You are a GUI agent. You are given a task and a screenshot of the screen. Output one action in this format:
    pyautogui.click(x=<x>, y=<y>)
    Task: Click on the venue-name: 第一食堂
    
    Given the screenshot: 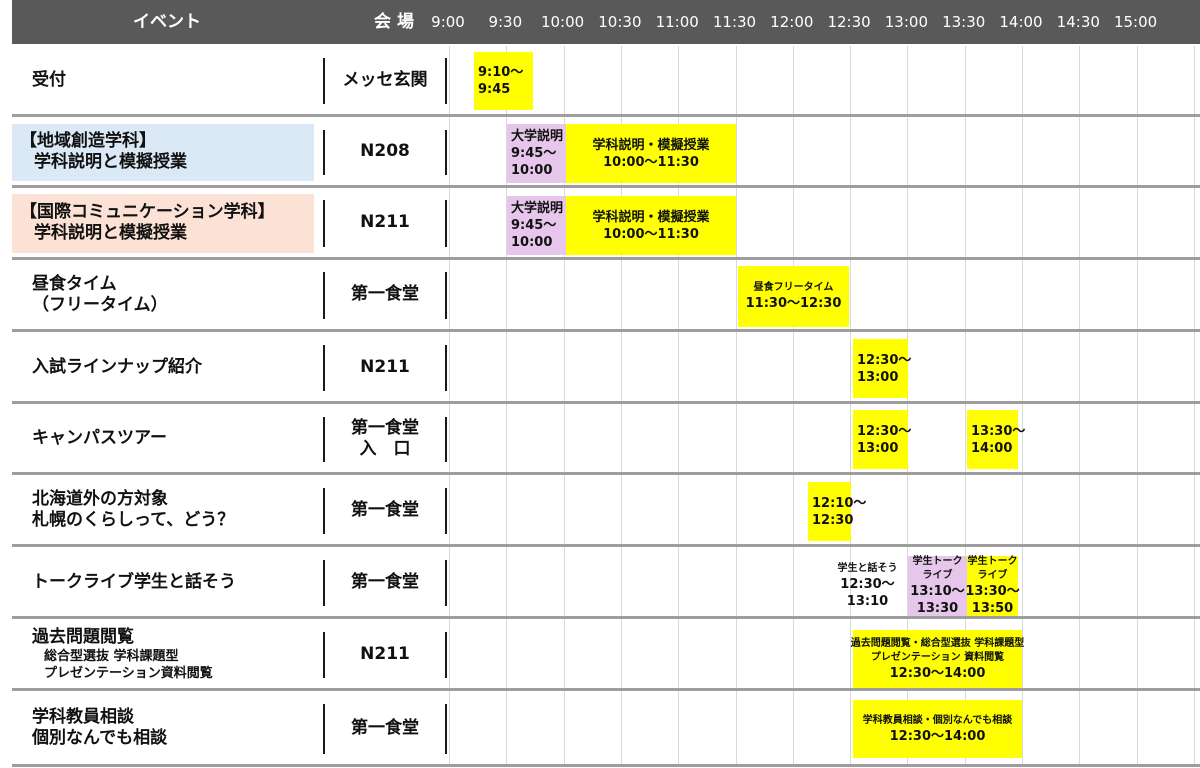 What is the action you would take?
    pyautogui.click(x=385, y=728)
    